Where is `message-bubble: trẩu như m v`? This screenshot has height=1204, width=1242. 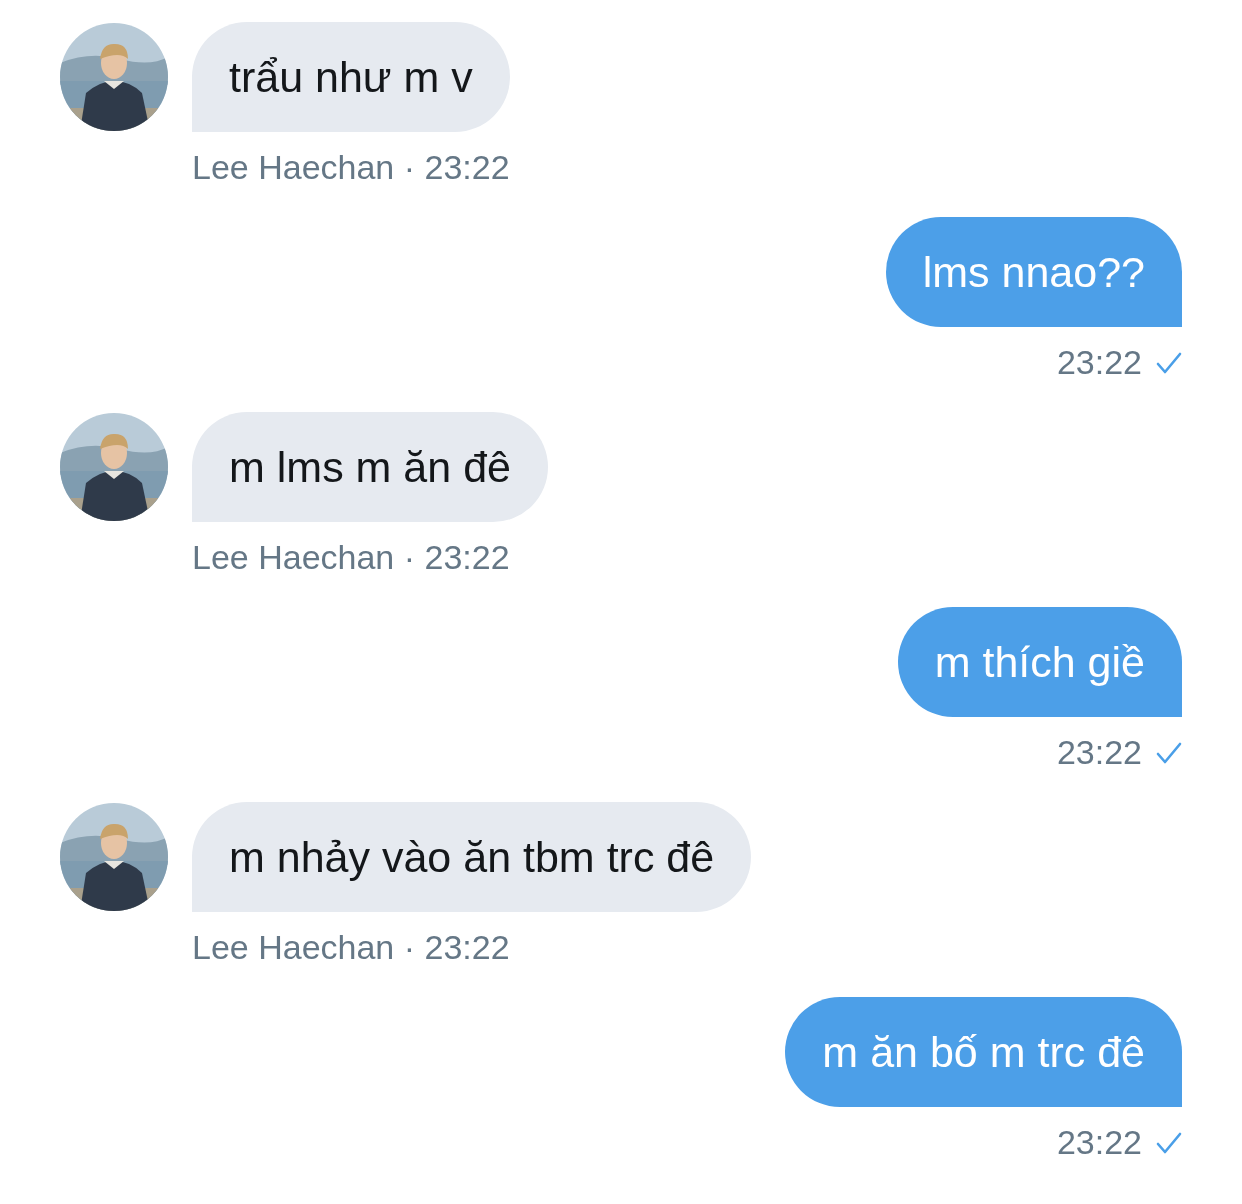 message-bubble: trẩu như m v is located at coordinates (351, 77).